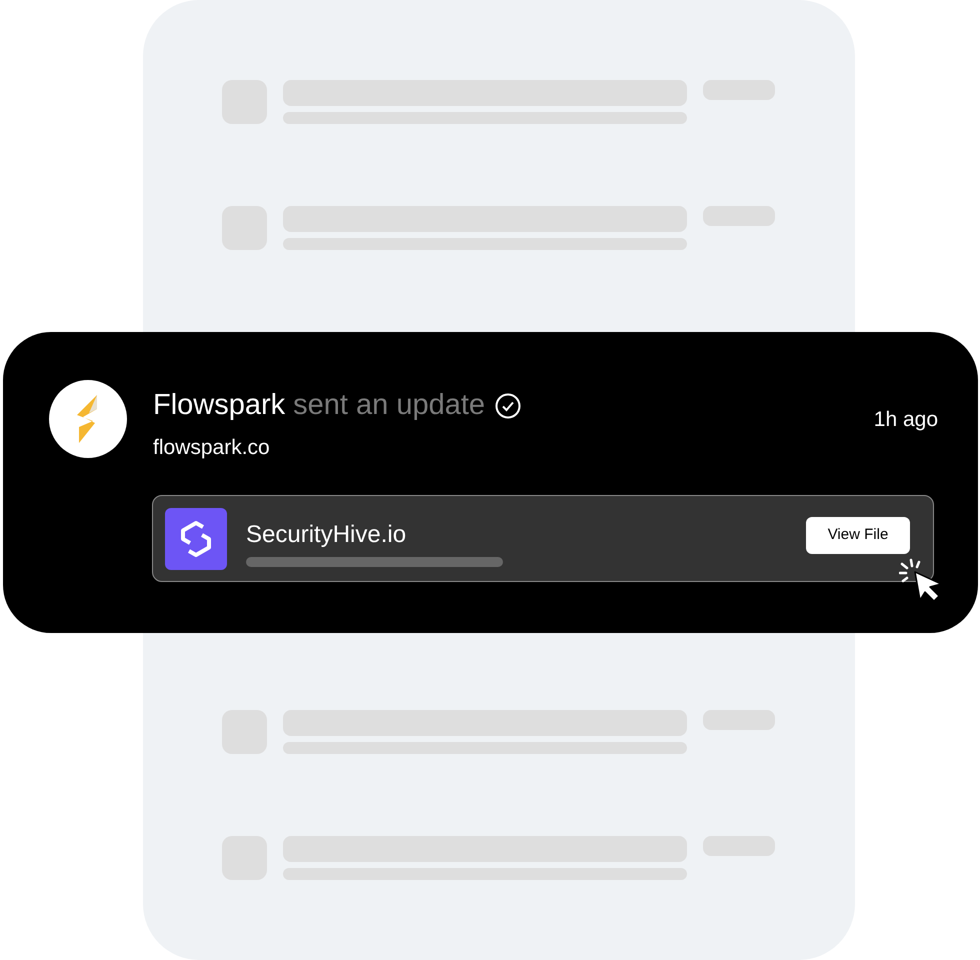 This screenshot has width=980, height=960. Describe the element at coordinates (211, 447) in the screenshot. I see `domain-text: flowspark.co` at that location.